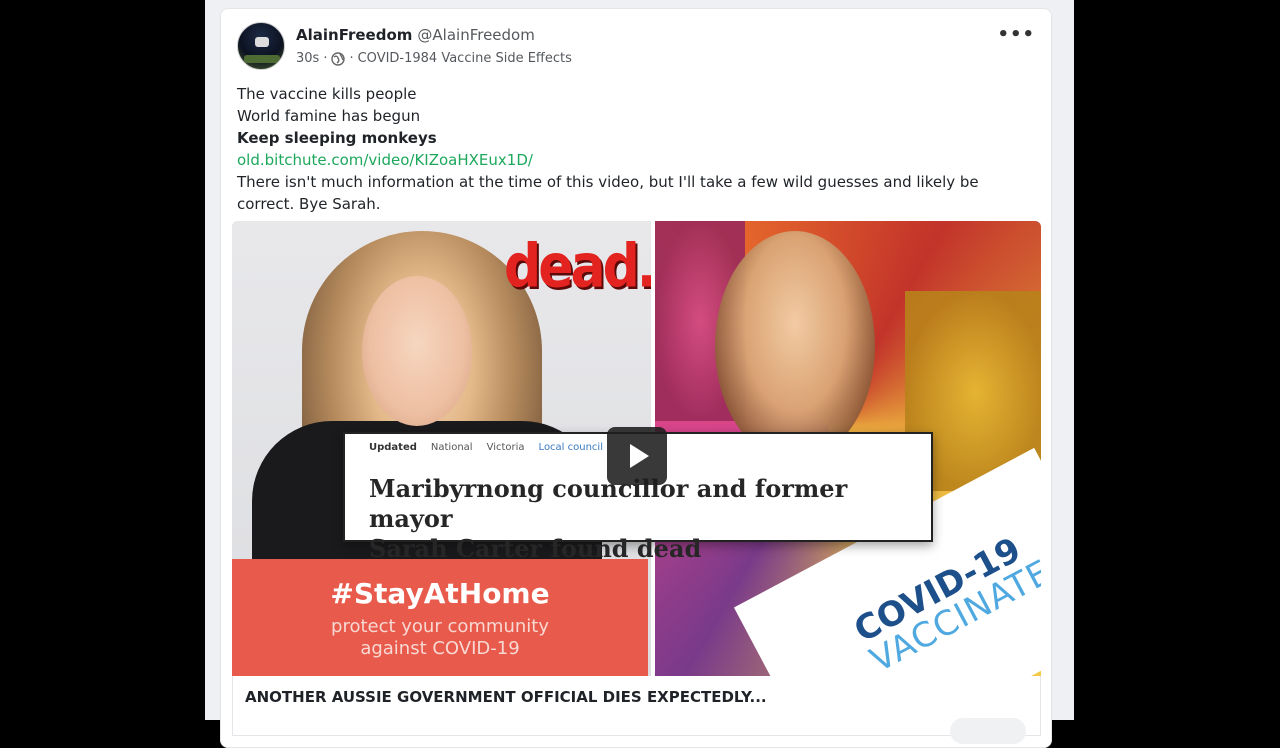 The width and height of the screenshot is (1280, 748). Describe the element at coordinates (327, 94) in the screenshot. I see `post-line-1: The vaccine kills people` at that location.